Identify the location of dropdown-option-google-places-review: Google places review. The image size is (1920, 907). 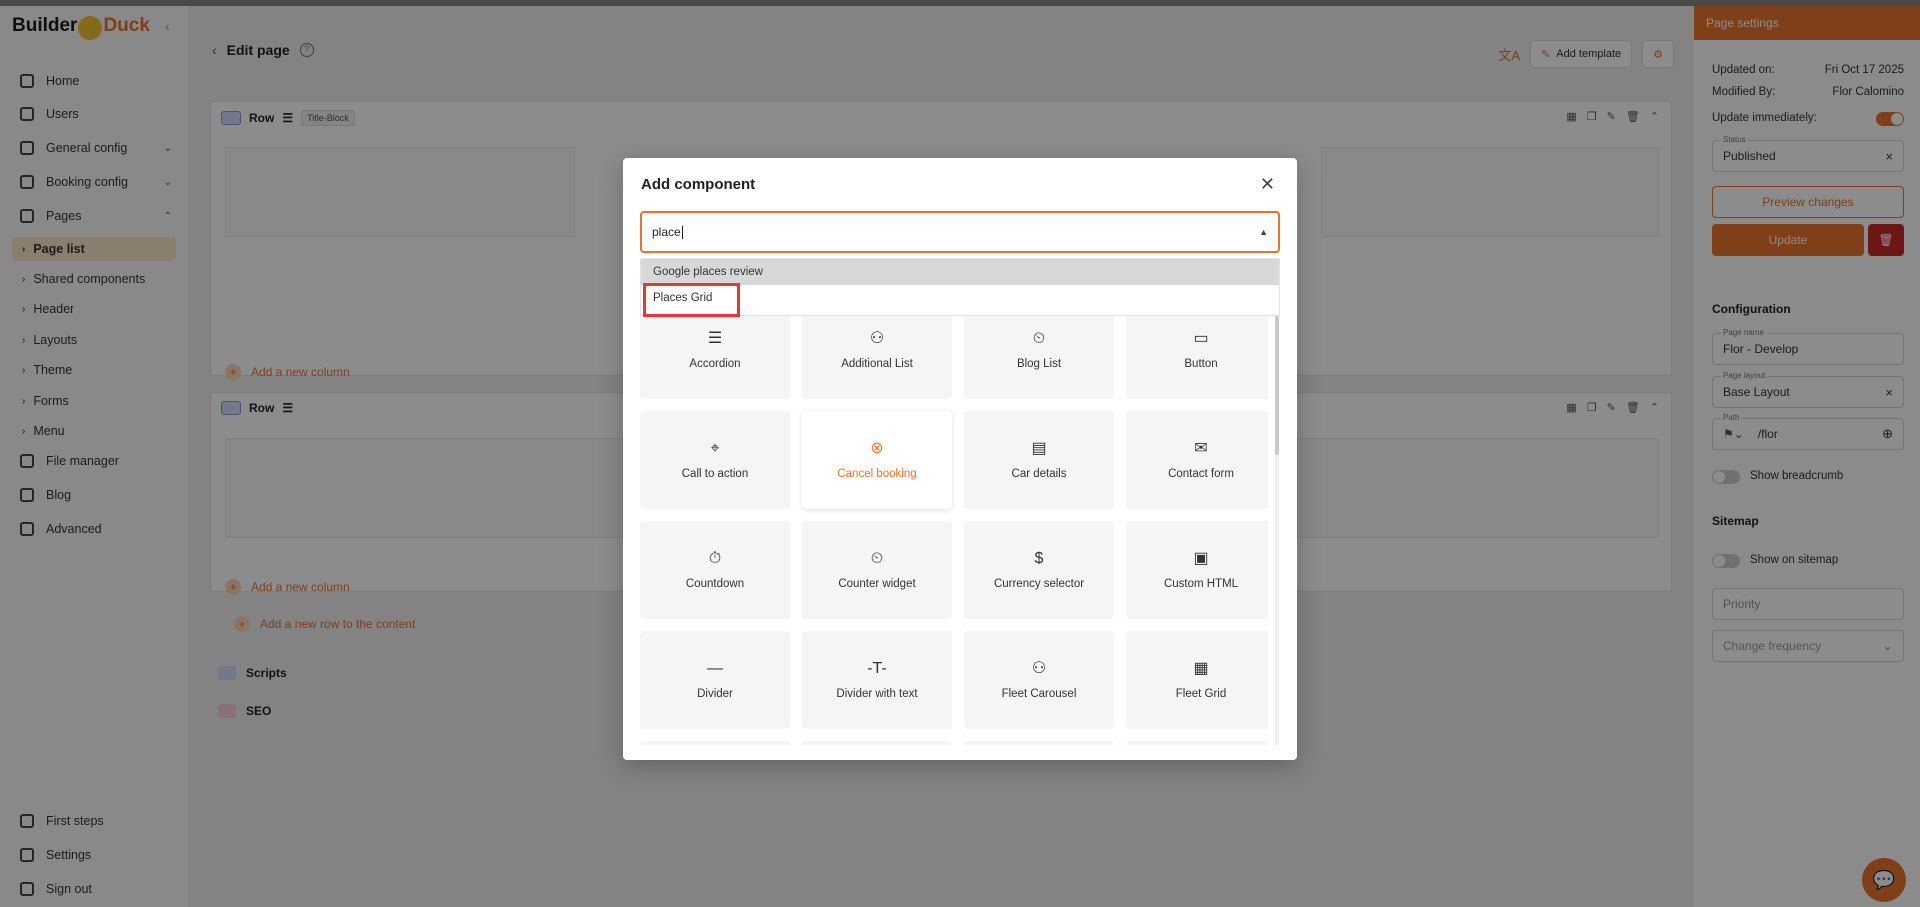
(960, 272).